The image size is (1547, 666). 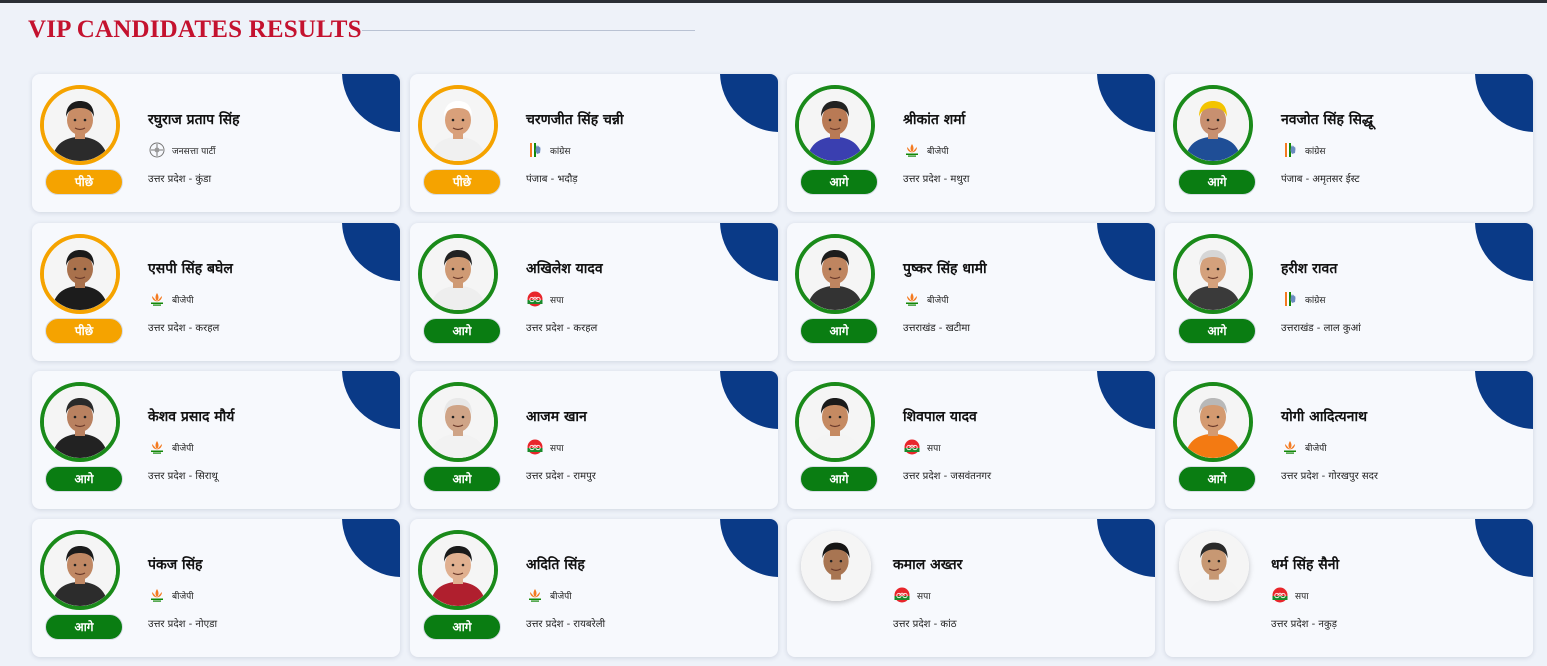 I want to click on candidate-card: आगे हरीश रावत कांग्रेस उत्तराखंड - लाल कुआं, so click(x=1349, y=292).